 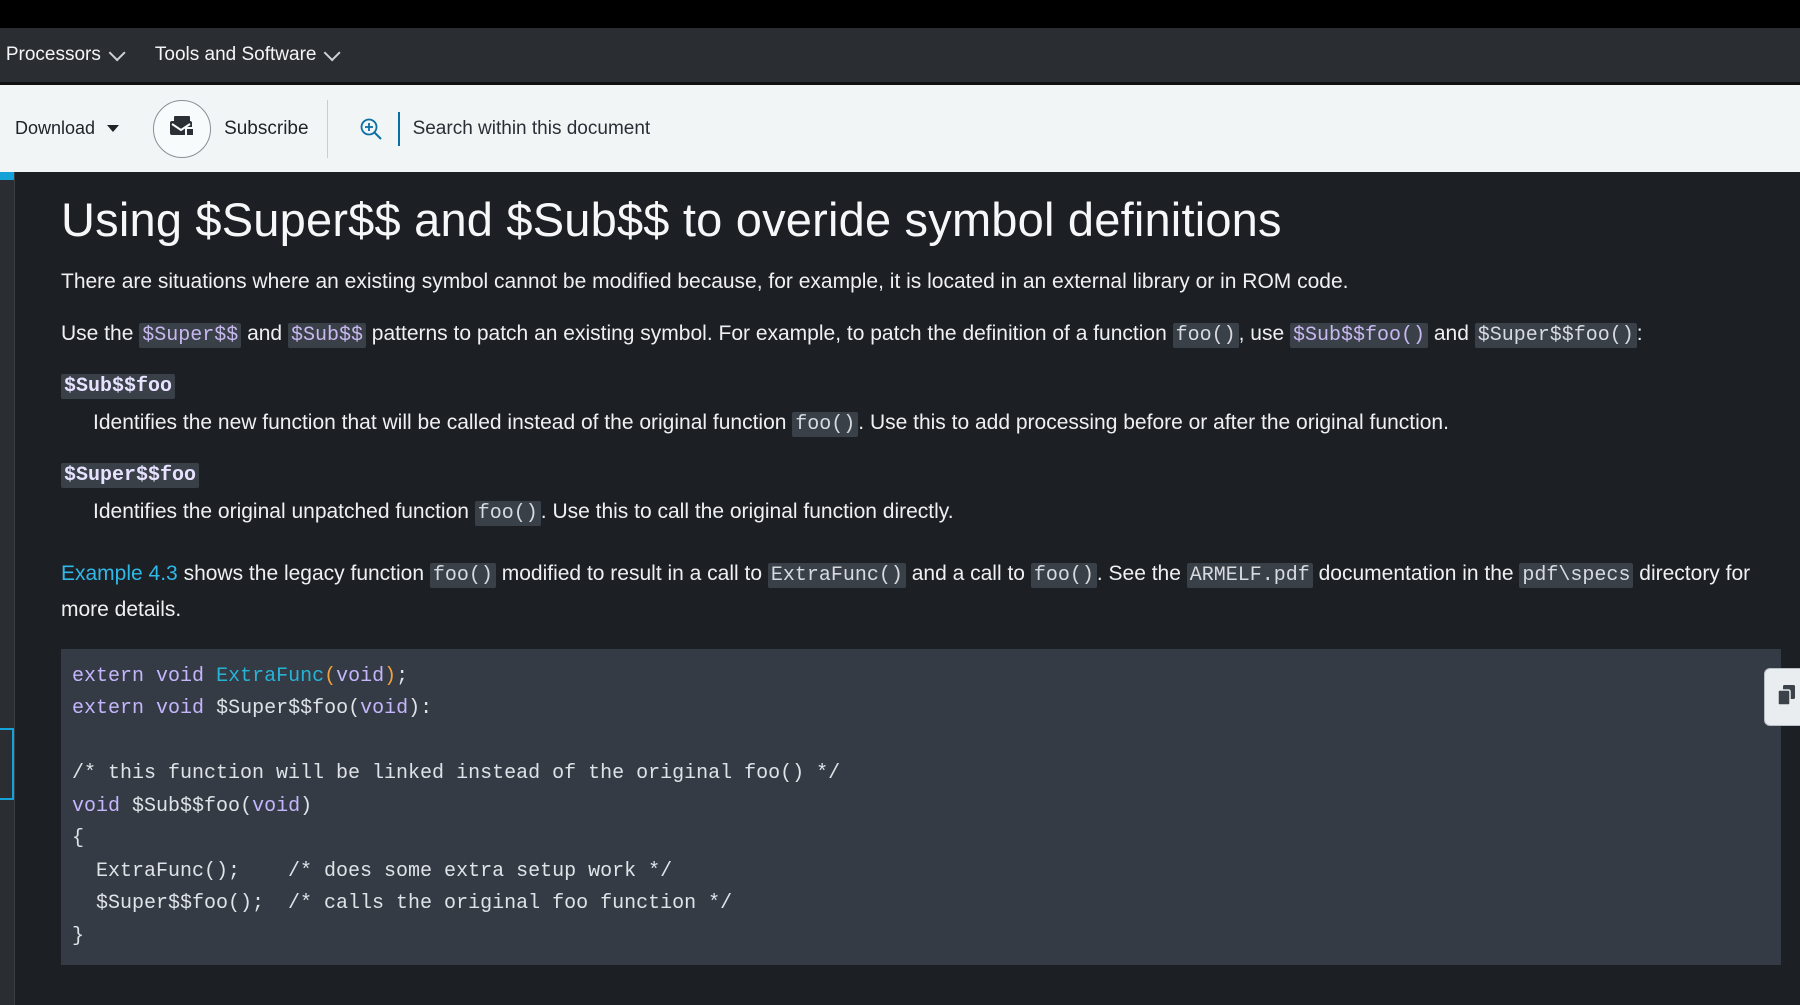 What do you see at coordinates (398, 128) in the screenshot?
I see `search-caret` at bounding box center [398, 128].